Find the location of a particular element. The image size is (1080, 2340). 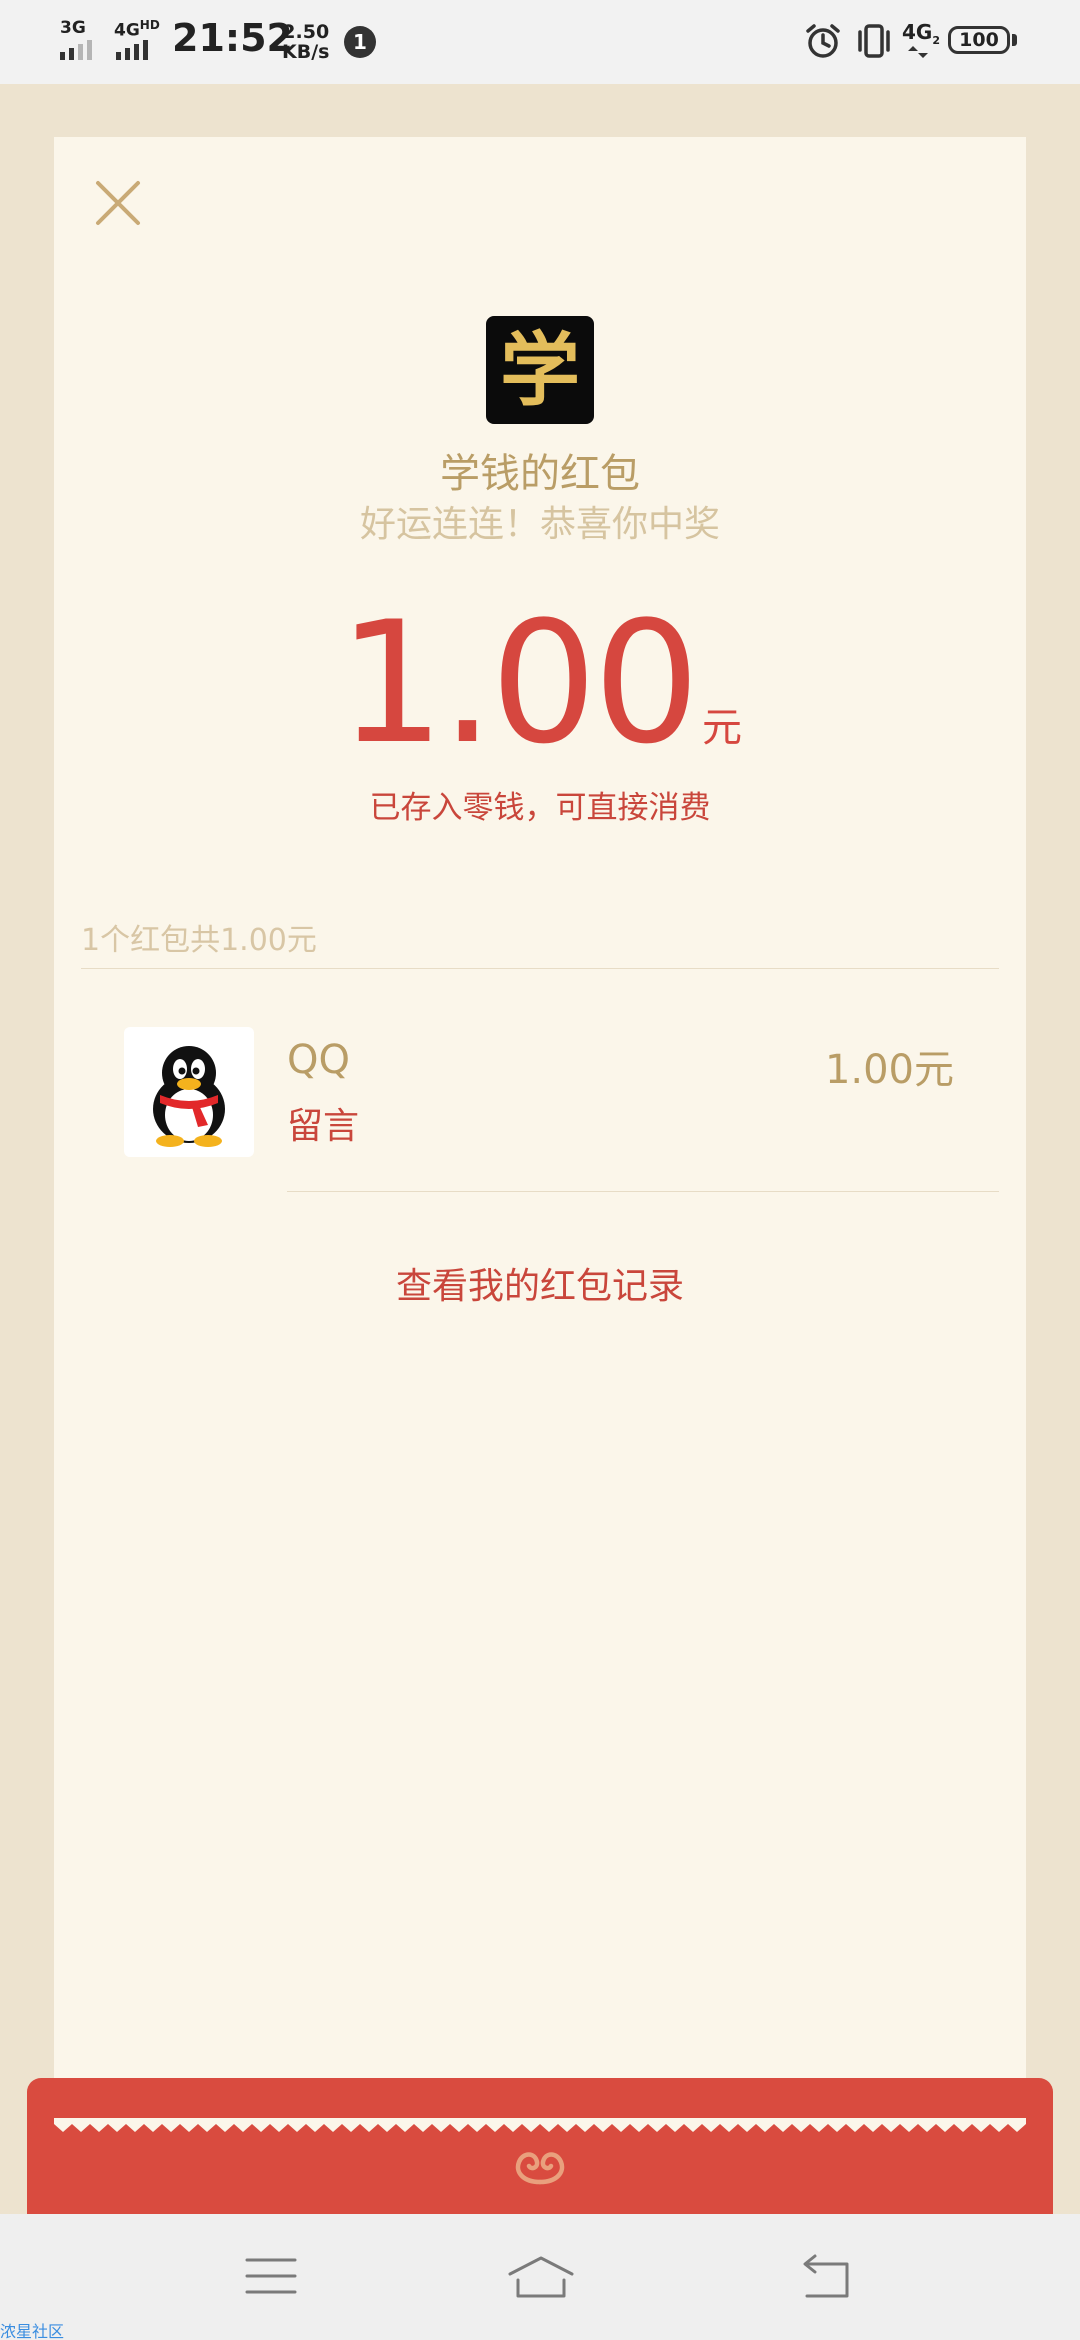

sender-avatar is located at coordinates (189, 1092).